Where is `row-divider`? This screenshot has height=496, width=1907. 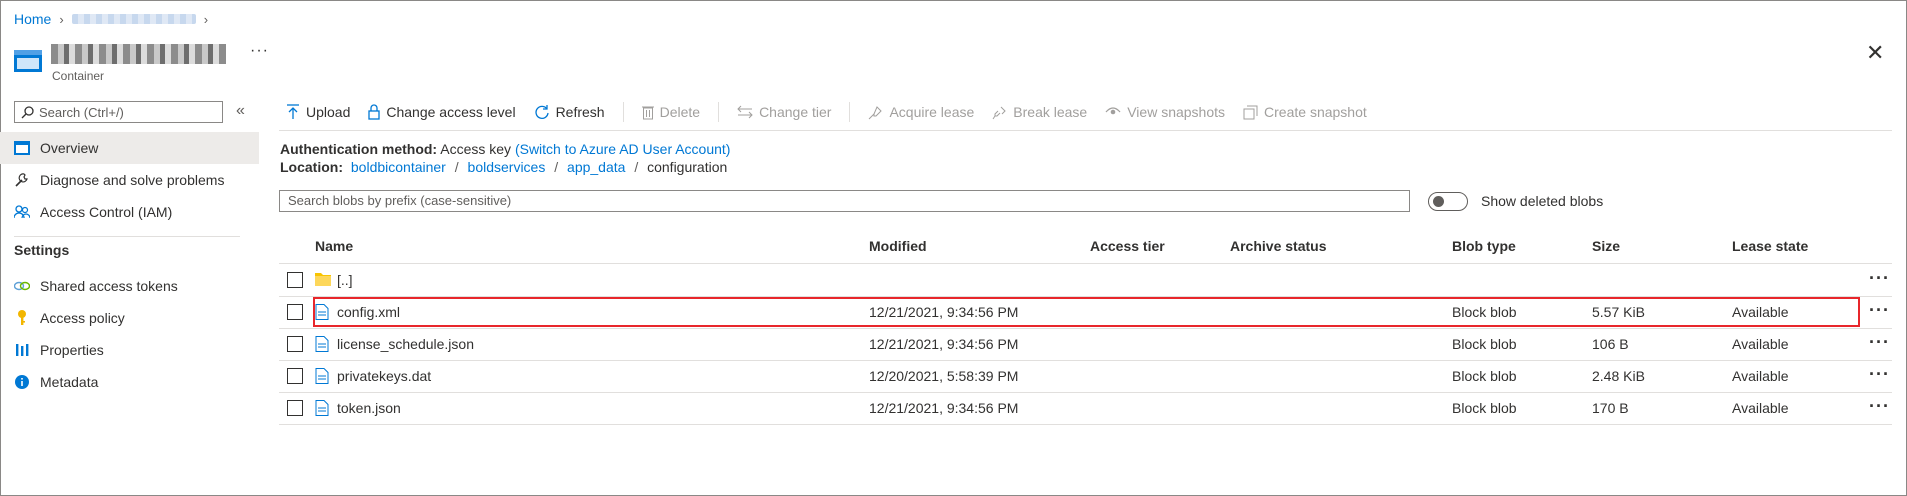
row-divider is located at coordinates (1085, 424).